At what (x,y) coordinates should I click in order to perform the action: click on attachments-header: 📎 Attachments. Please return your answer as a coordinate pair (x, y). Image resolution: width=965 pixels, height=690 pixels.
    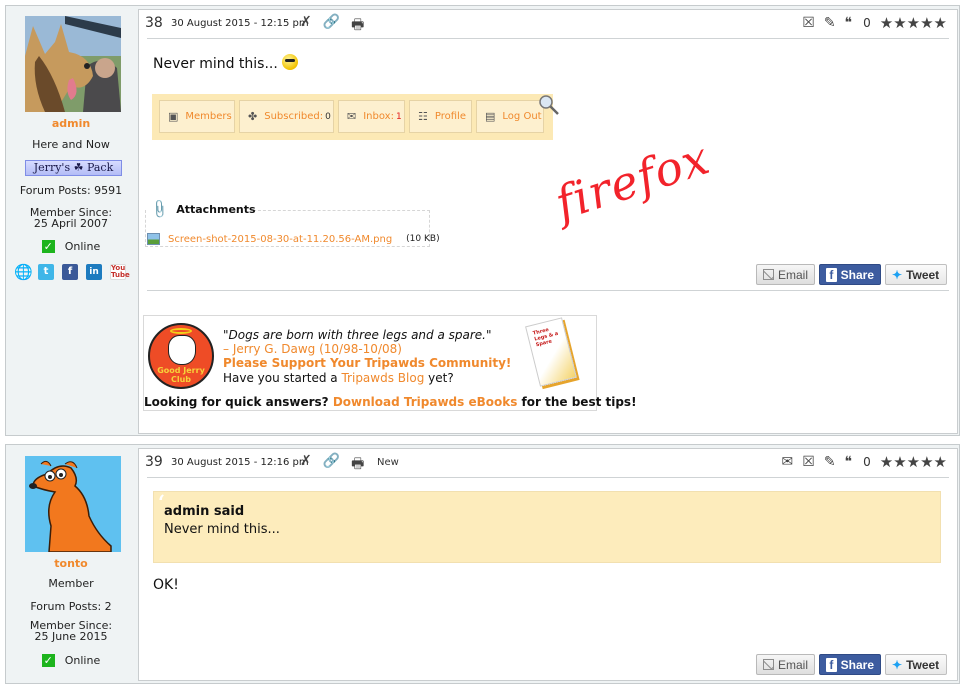
    Looking at the image, I should click on (201, 210).